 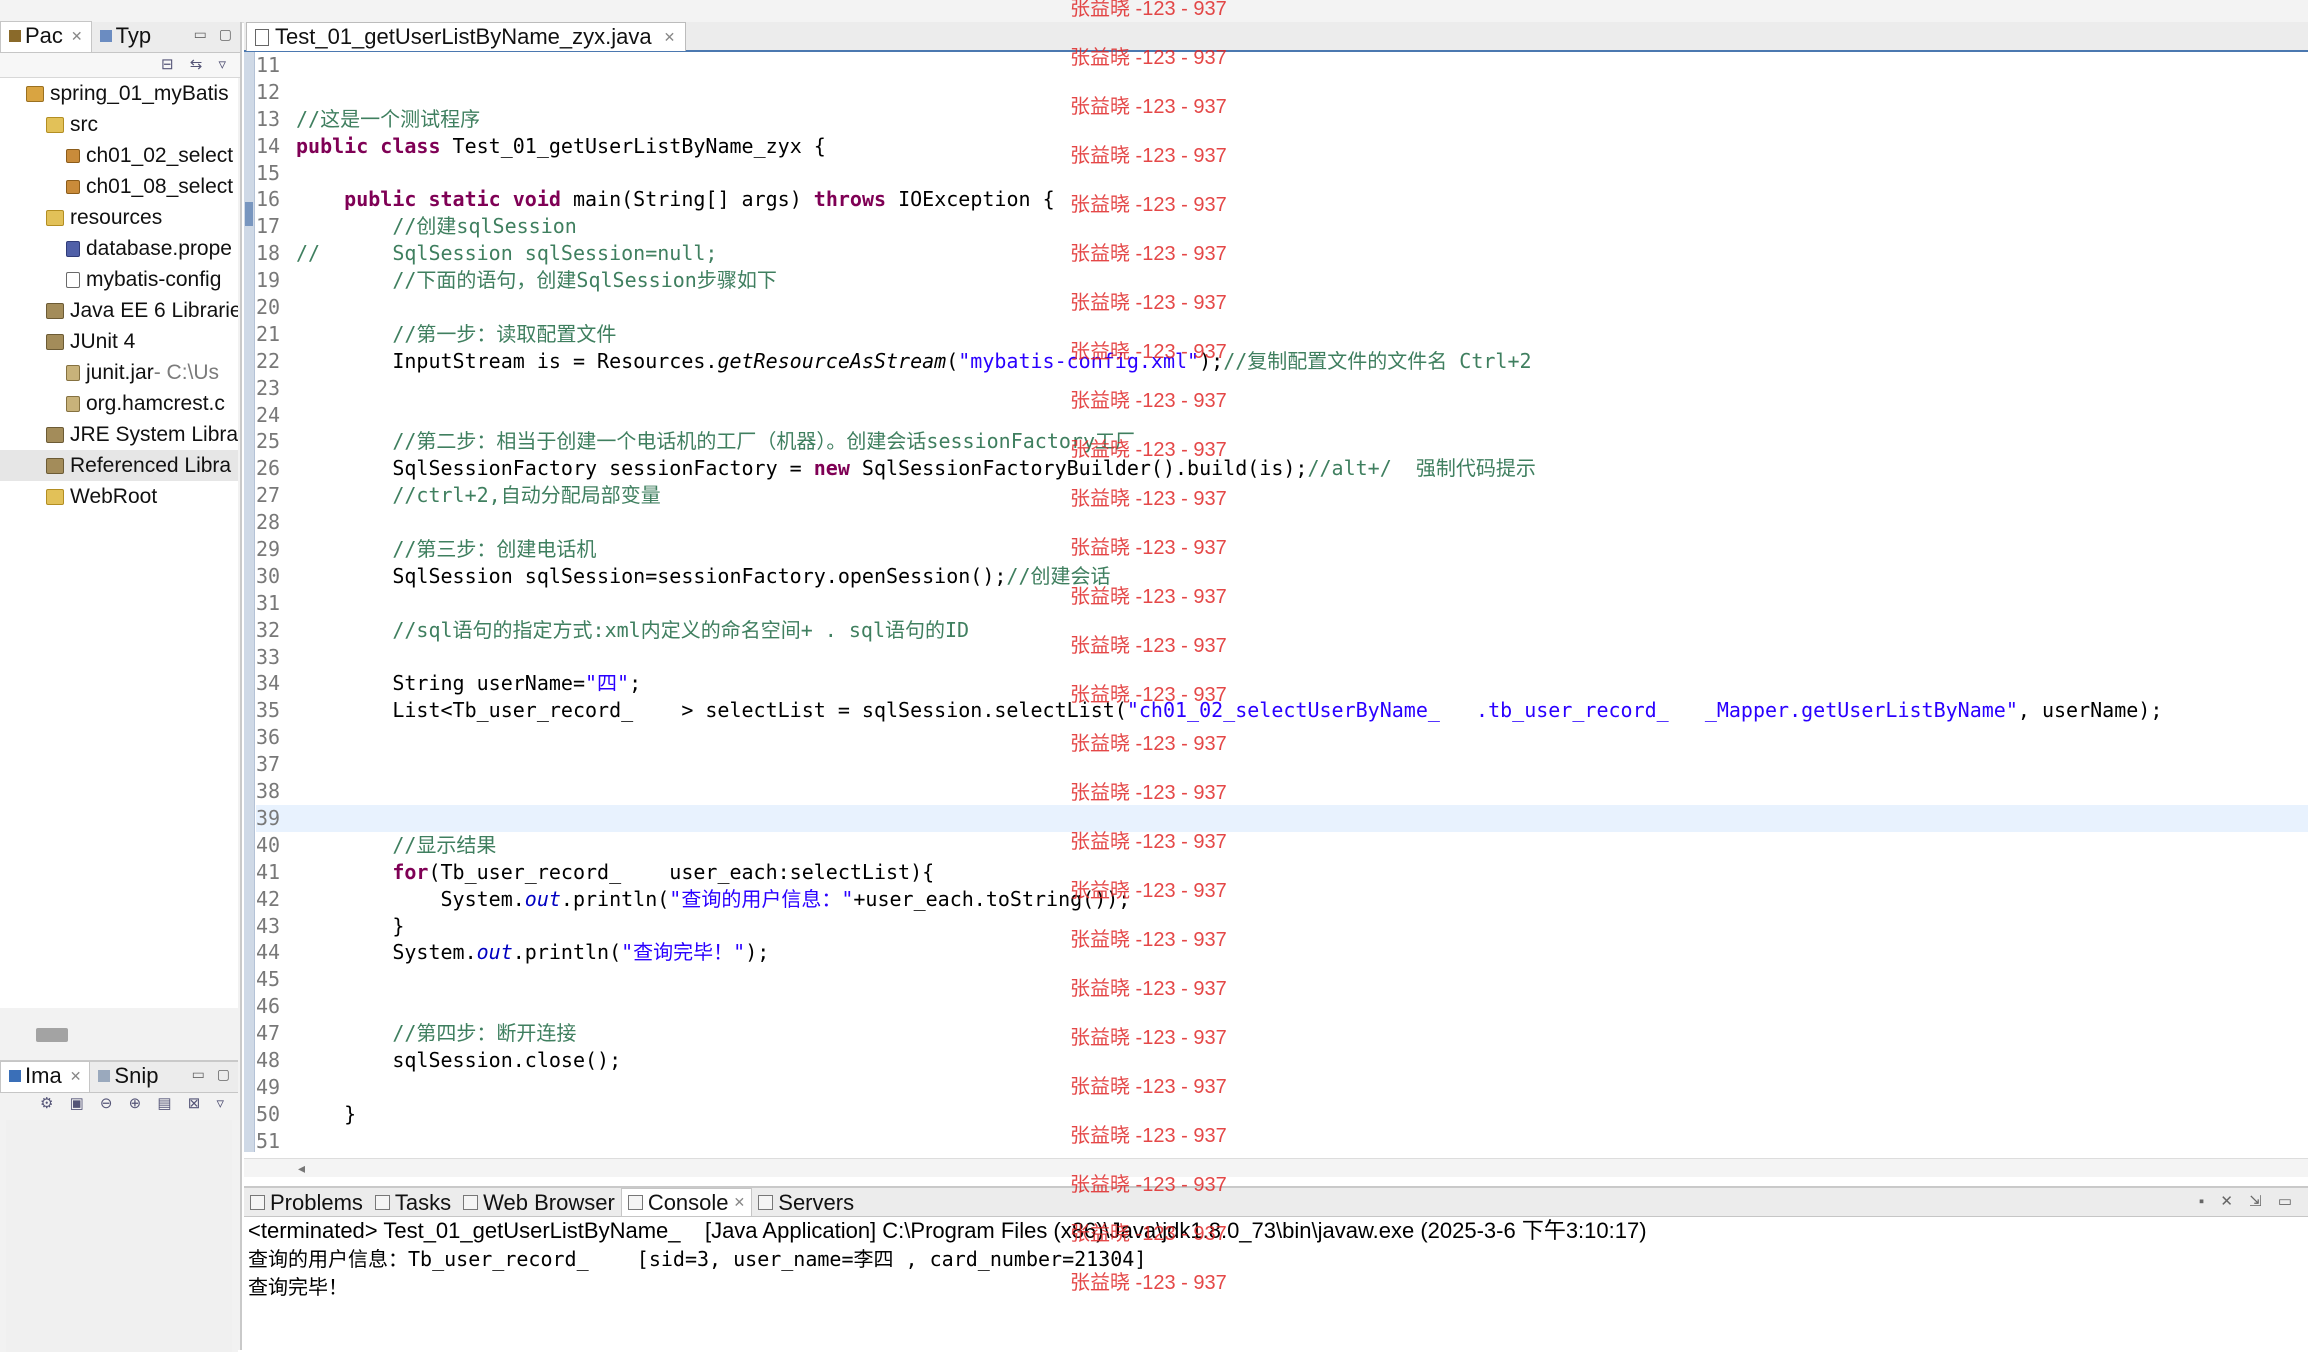 What do you see at coordinates (1282, 952) in the screenshot?
I see `code-line: 44 System.out.println("查询完毕！");` at bounding box center [1282, 952].